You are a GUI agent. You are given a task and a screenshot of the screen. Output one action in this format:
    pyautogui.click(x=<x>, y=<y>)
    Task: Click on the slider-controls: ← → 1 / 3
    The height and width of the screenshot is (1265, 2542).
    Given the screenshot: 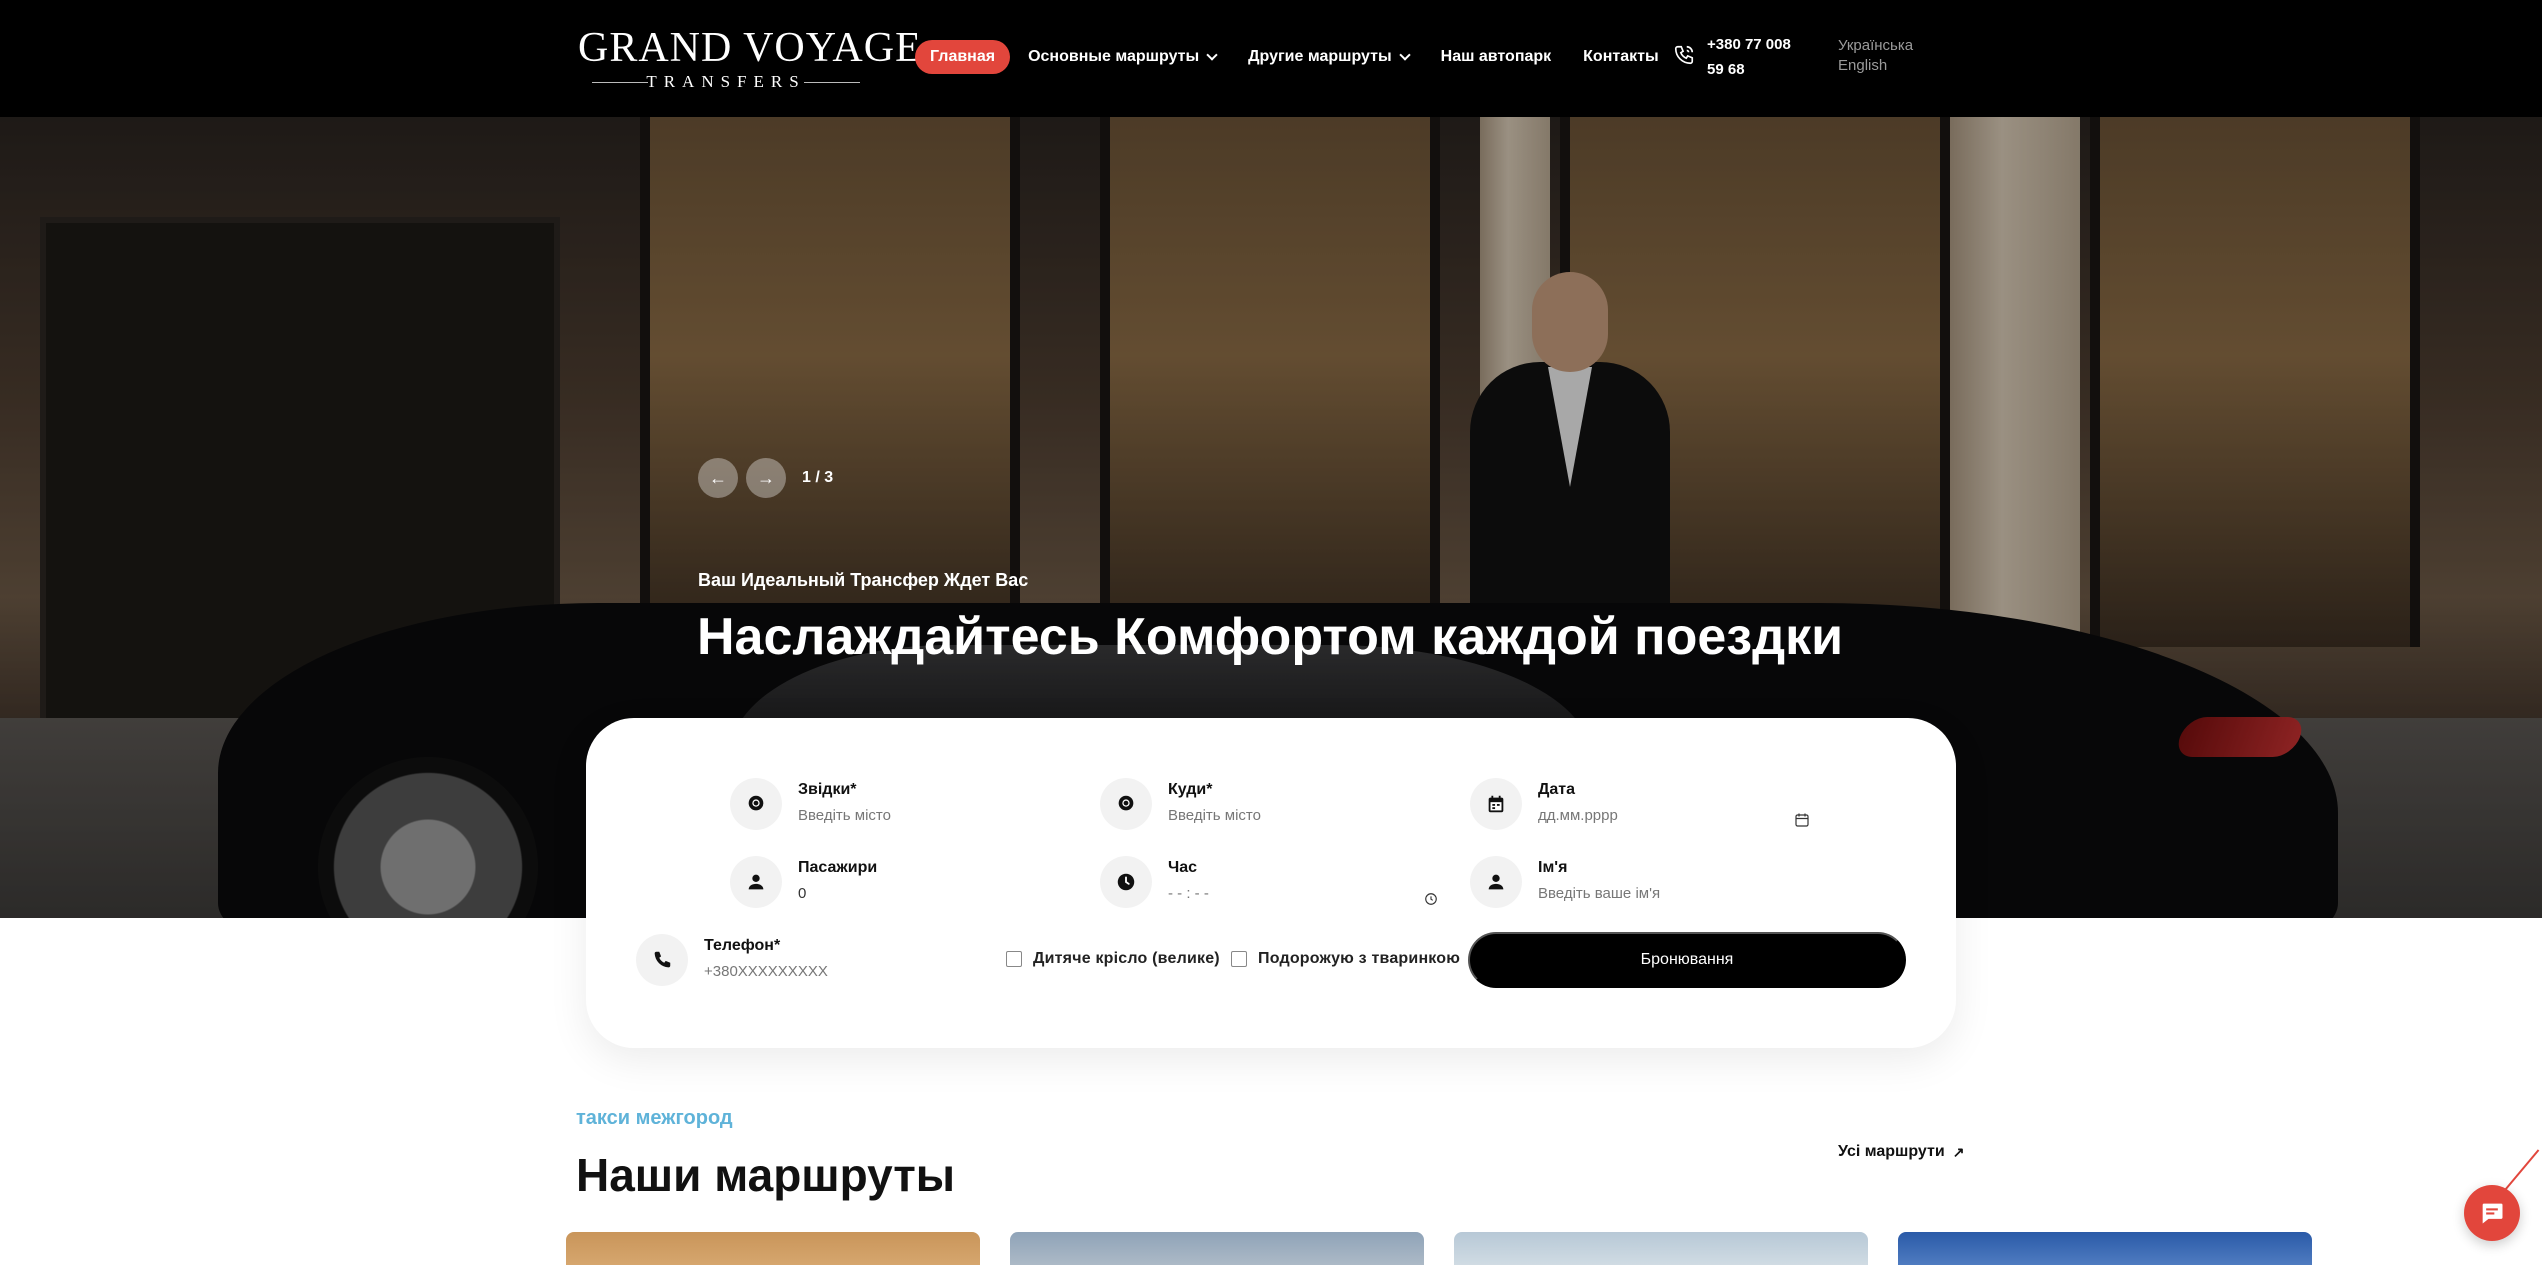 What is the action you would take?
    pyautogui.click(x=765, y=478)
    